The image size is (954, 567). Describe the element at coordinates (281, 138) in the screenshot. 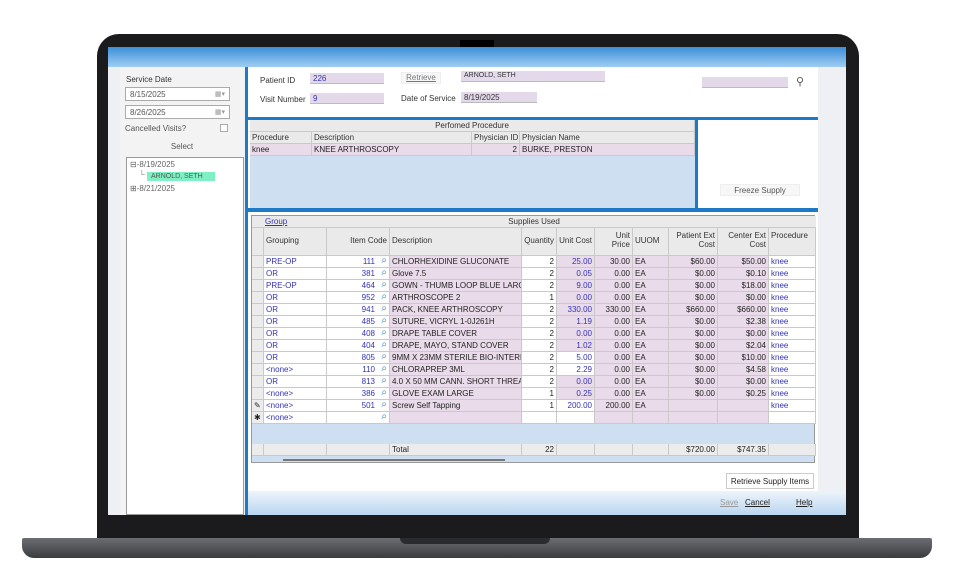

I see `column-header: Procedure` at that location.